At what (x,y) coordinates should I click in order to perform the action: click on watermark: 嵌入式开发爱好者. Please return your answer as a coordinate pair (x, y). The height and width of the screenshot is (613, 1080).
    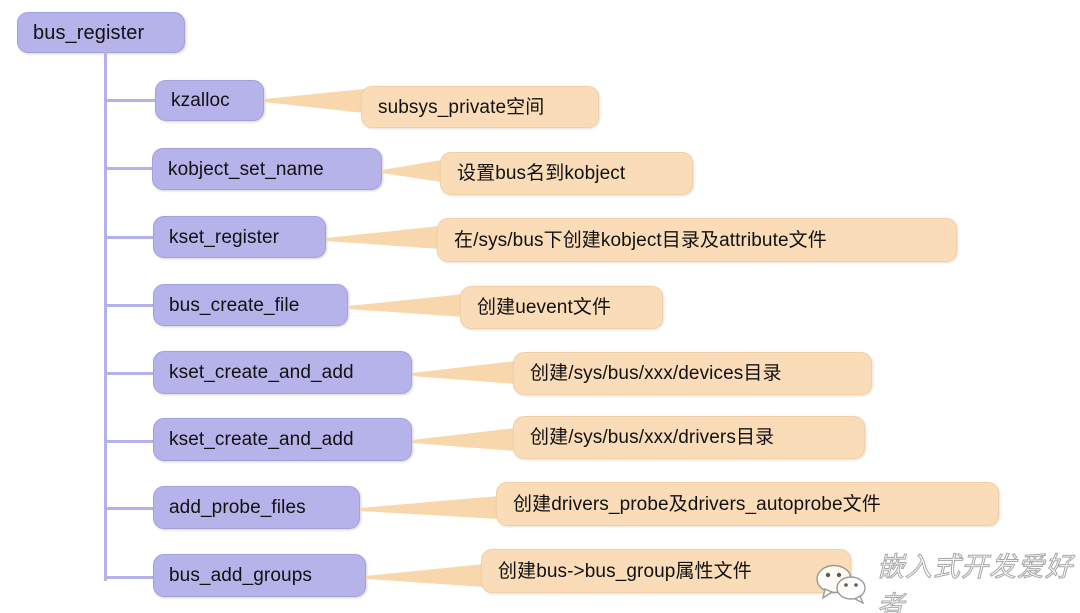
    Looking at the image, I should click on (947, 579).